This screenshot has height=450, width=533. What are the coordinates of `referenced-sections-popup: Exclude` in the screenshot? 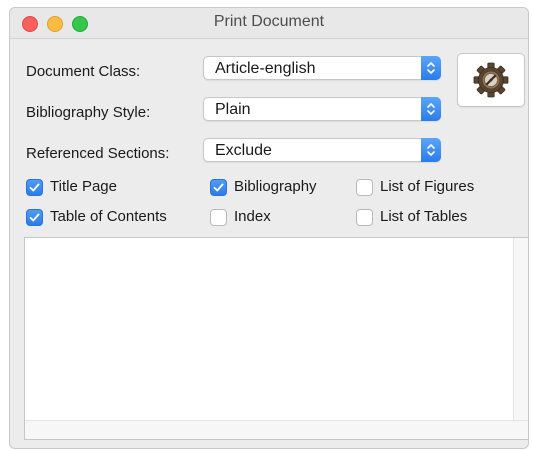 It's located at (322, 150).